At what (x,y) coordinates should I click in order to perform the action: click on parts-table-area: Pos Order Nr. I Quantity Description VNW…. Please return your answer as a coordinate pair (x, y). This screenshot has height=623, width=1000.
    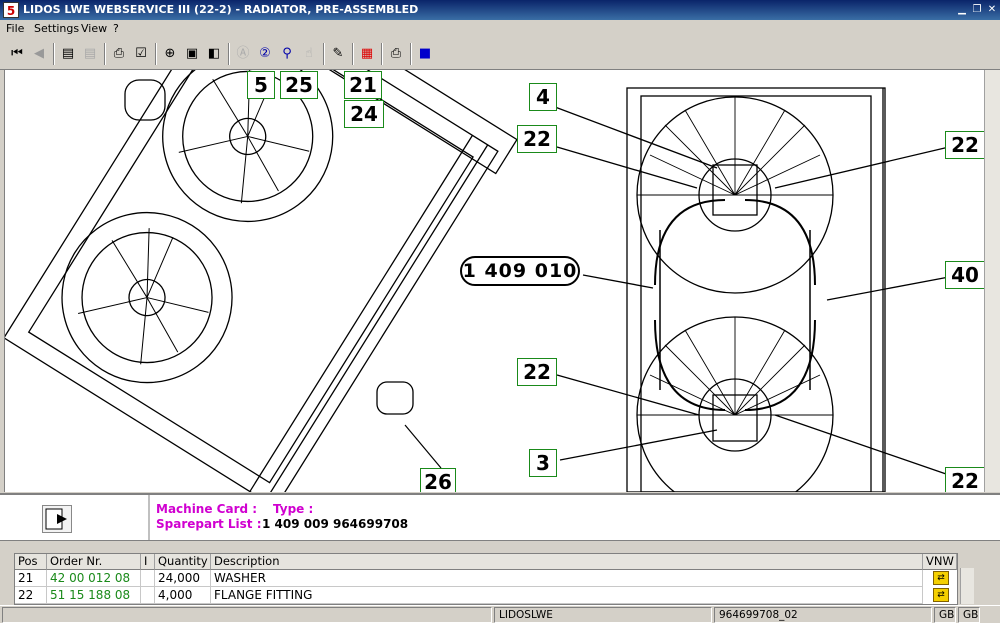
    Looking at the image, I should click on (500, 572).